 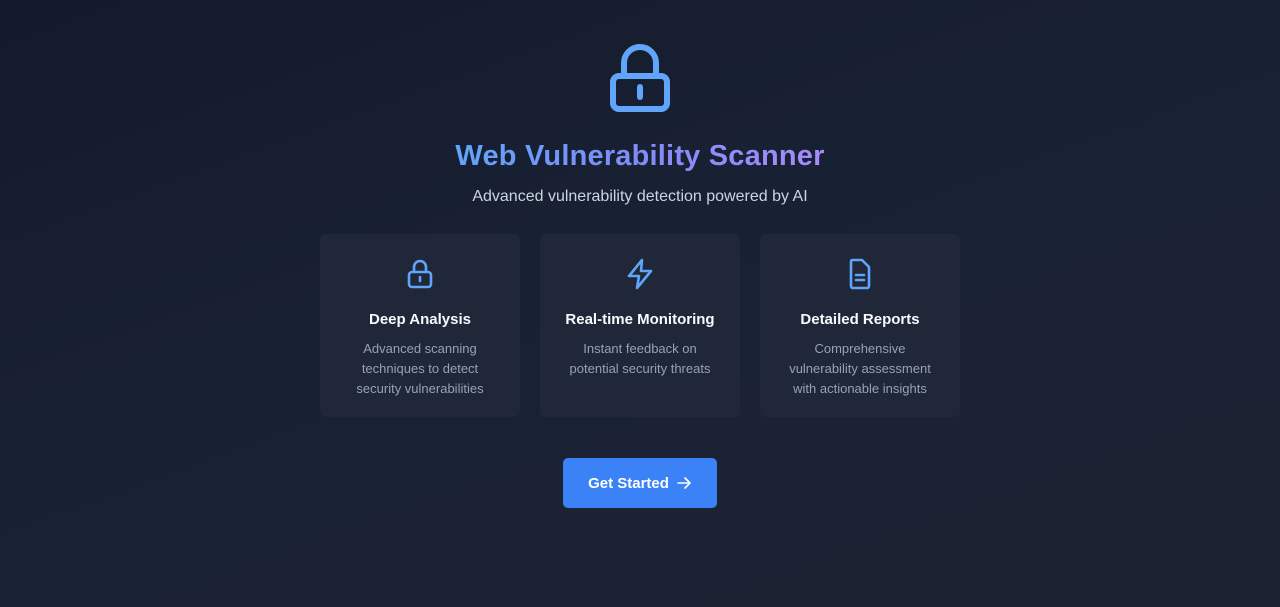 What do you see at coordinates (628, 483) in the screenshot?
I see `get-started-label: Get Started` at bounding box center [628, 483].